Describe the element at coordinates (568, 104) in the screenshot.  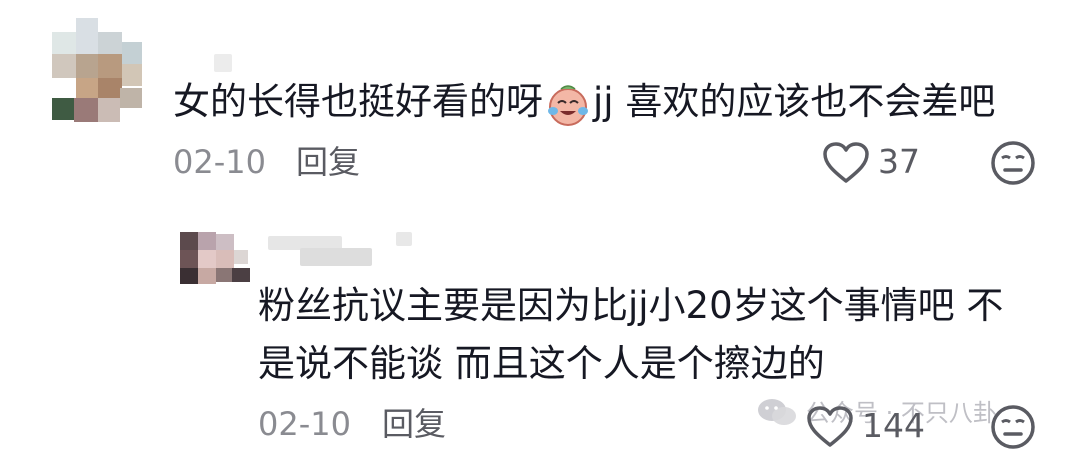
I see `crying-laughing-emoji` at that location.